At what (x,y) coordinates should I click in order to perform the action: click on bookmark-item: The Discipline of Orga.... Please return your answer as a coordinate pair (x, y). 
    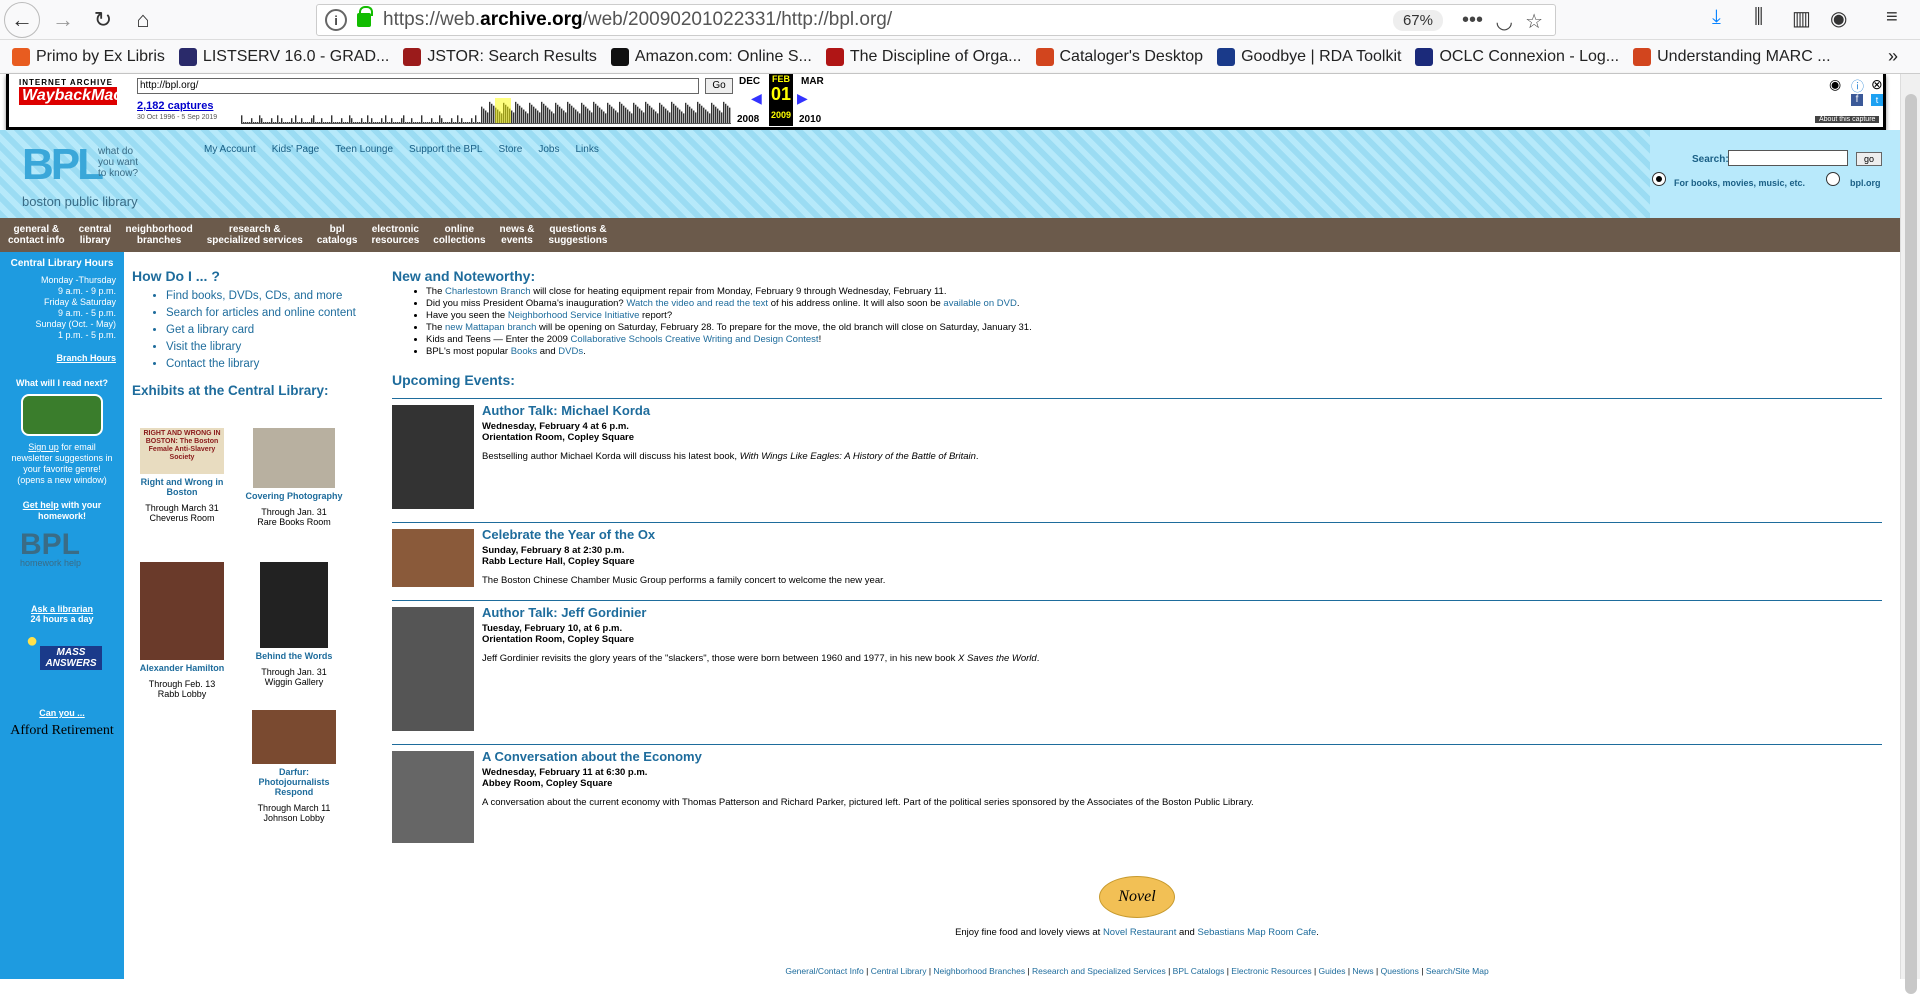
    Looking at the image, I should click on (923, 56).